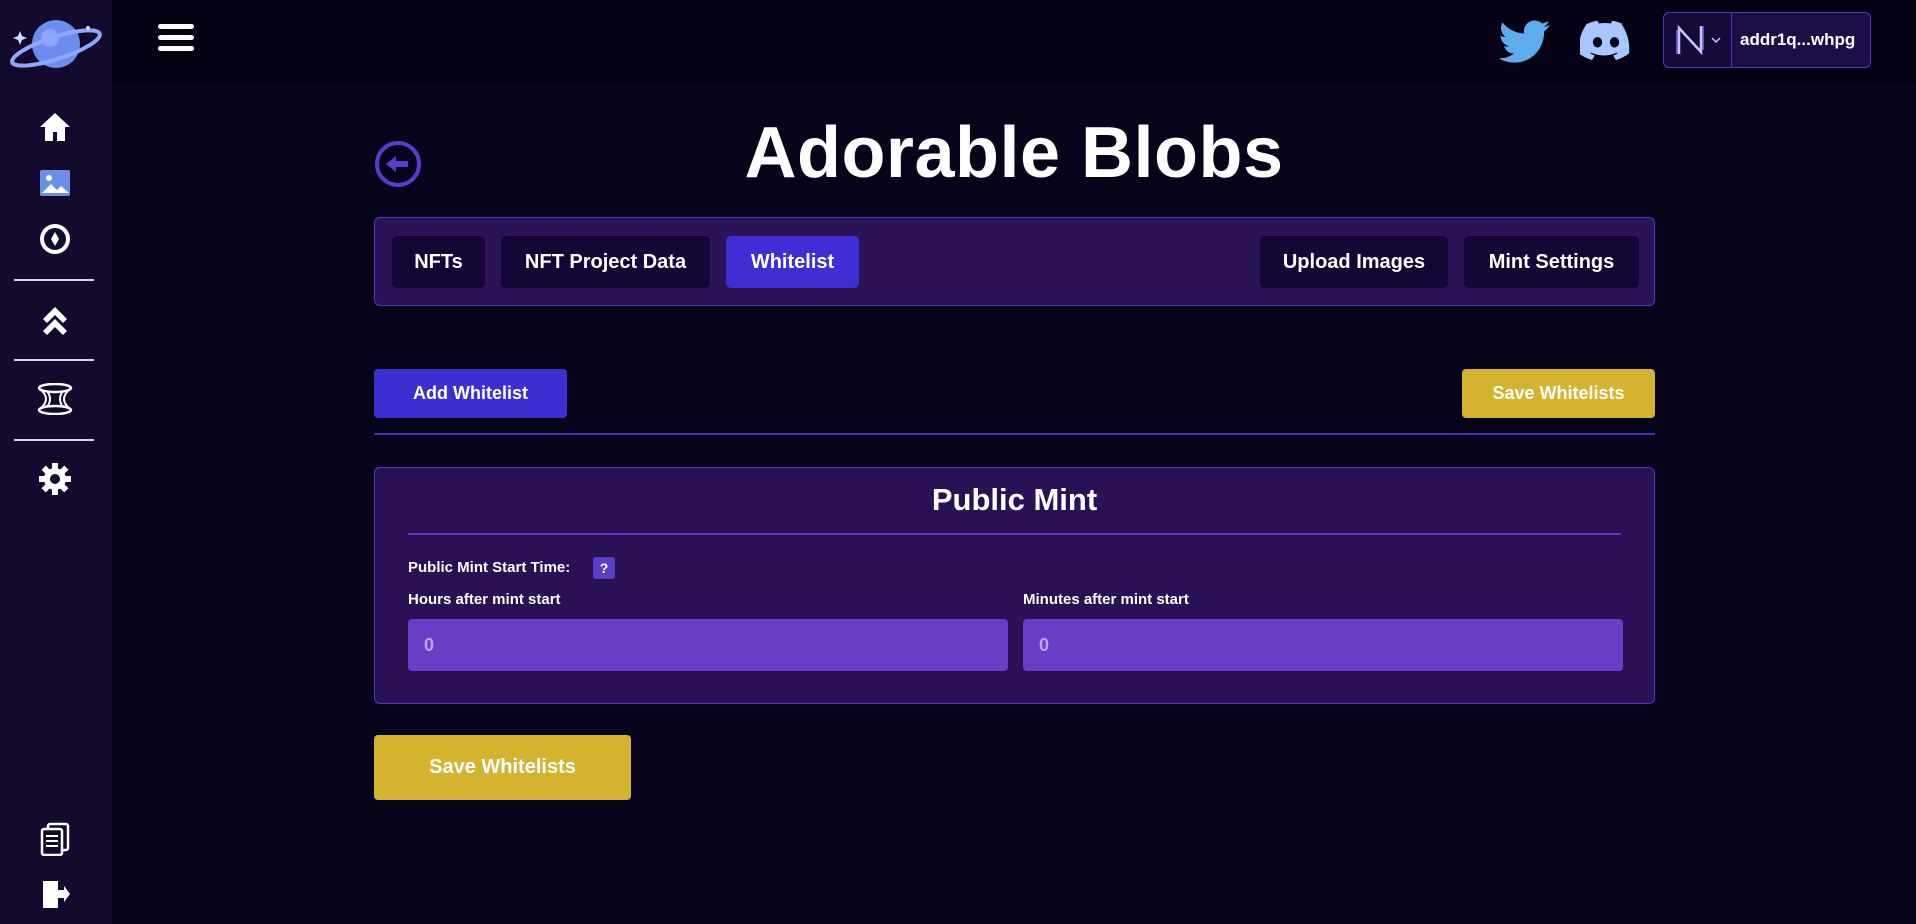 Image resolution: width=1916 pixels, height=924 pixels. I want to click on planet-logo-icon, so click(56, 44).